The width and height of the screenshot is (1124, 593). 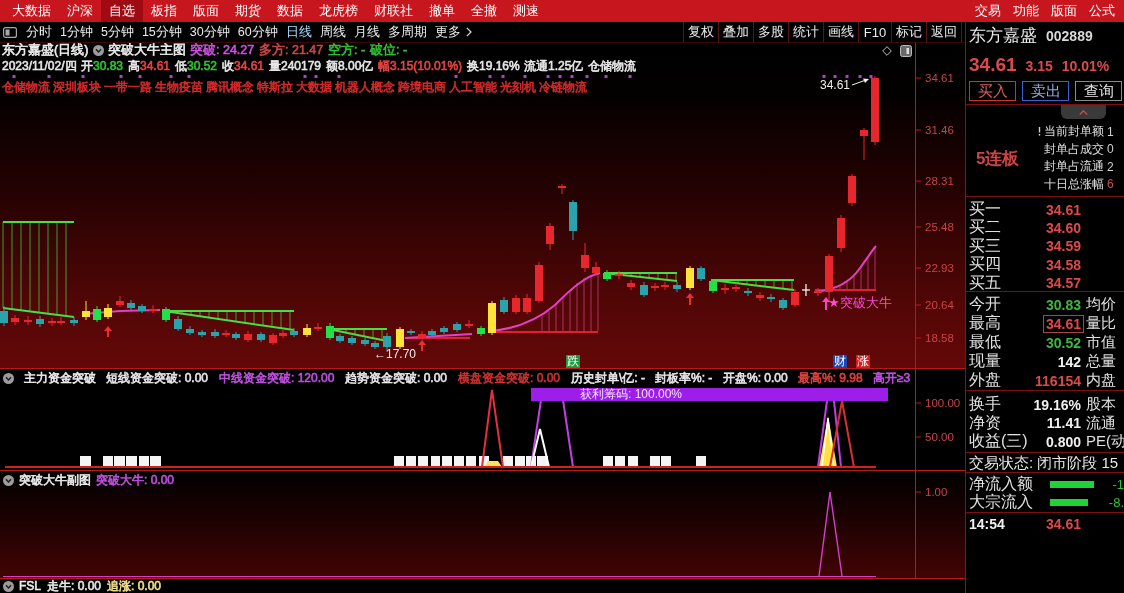 What do you see at coordinates (135, 480) in the screenshot?
I see `indicator-value: 突破大牛: 0.00` at bounding box center [135, 480].